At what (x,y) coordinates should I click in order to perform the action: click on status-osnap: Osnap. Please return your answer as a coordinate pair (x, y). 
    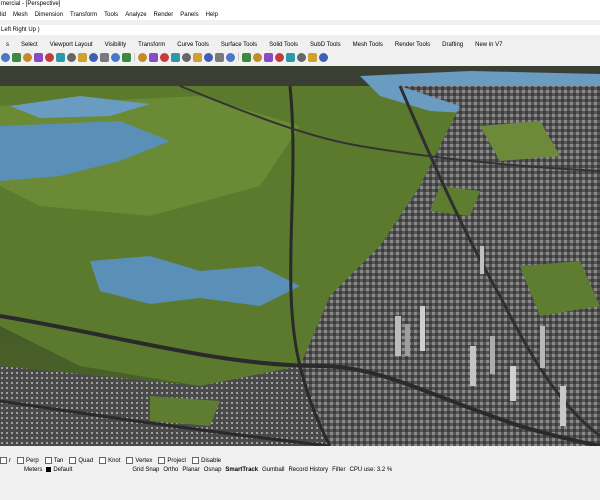
    Looking at the image, I should click on (213, 470).